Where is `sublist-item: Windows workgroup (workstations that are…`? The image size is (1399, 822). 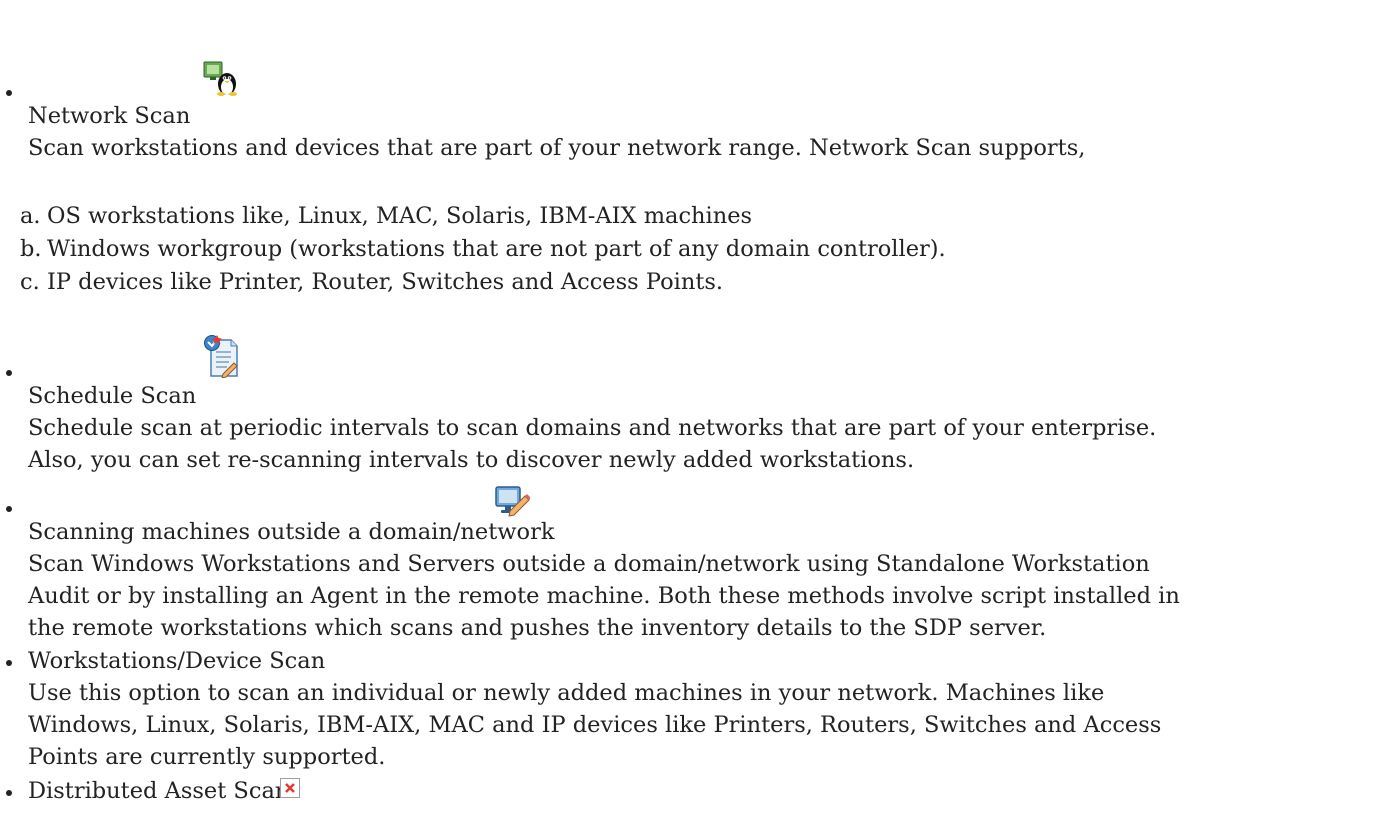 sublist-item: Windows workgroup (workstations that are… is located at coordinates (496, 249).